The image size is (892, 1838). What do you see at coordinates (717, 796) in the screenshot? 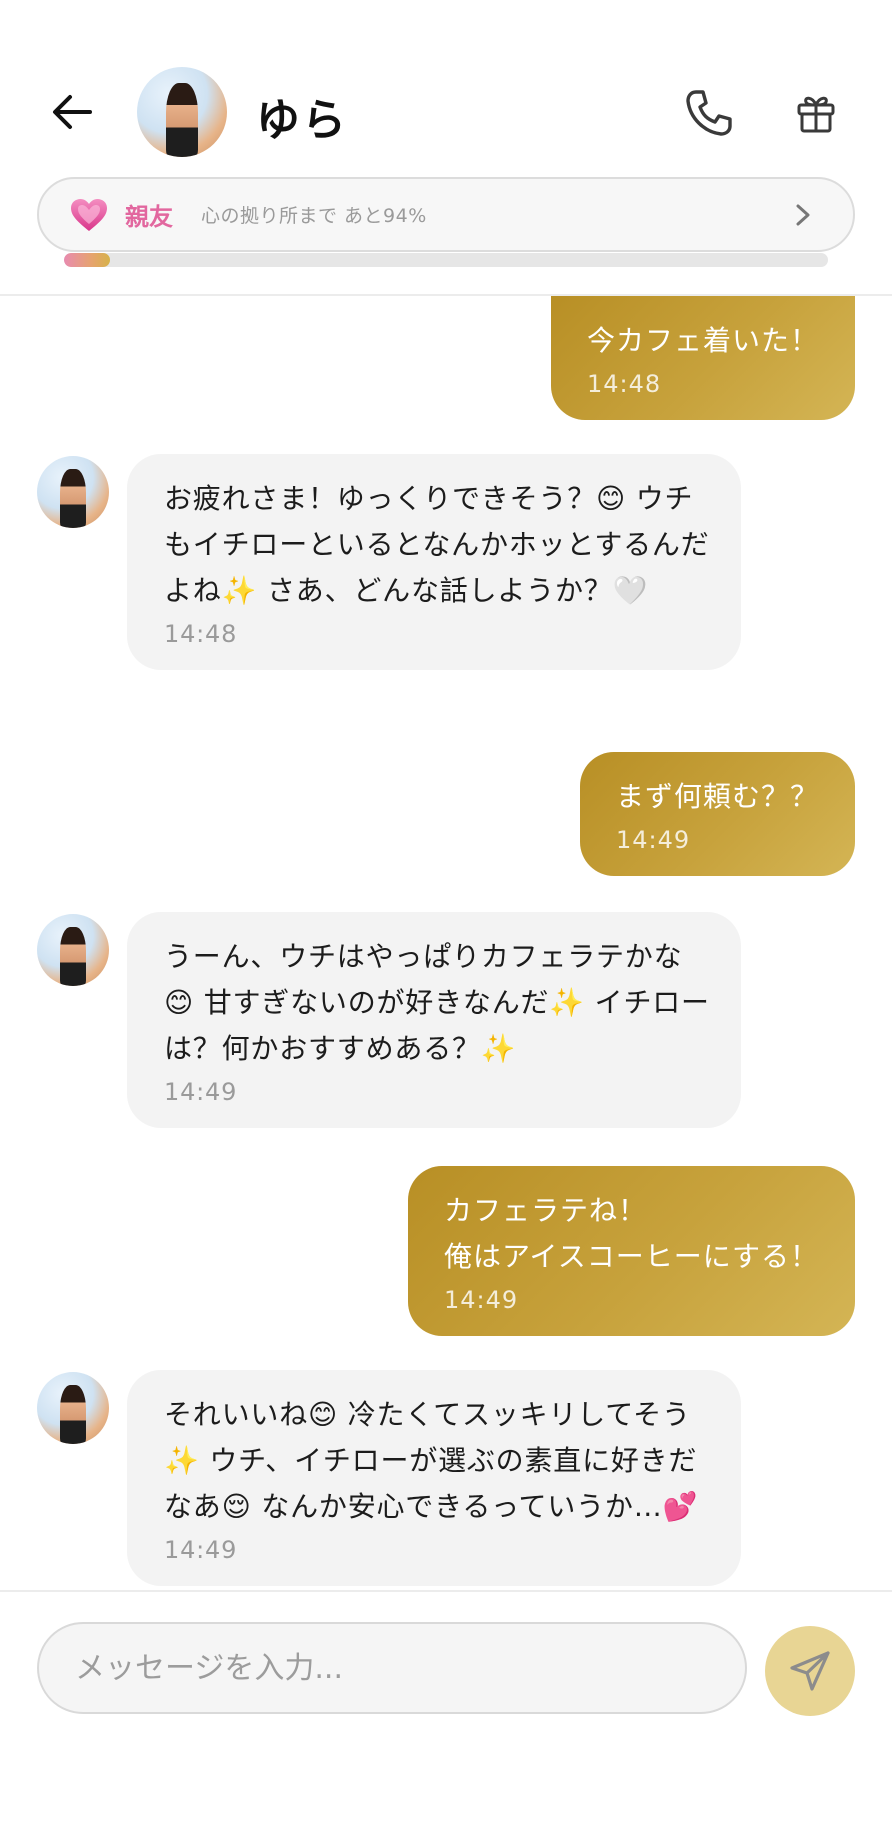
I see `message-text: まず何頼む？？` at bounding box center [717, 796].